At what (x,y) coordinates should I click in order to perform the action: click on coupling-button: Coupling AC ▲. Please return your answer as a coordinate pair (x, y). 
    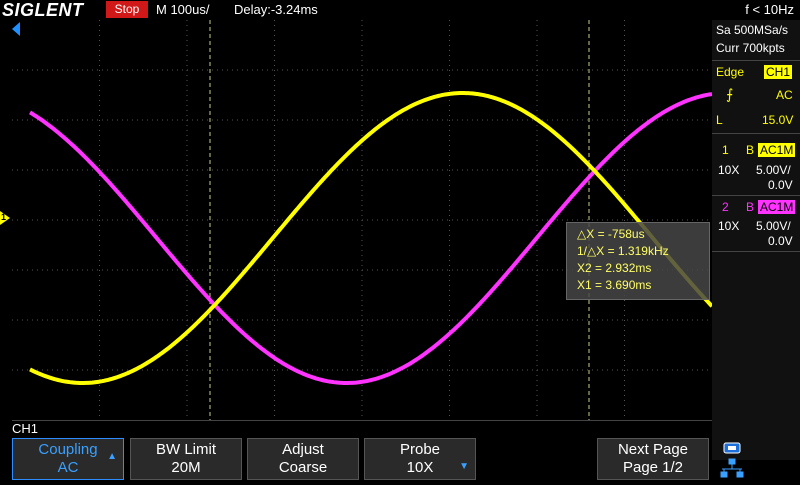
    Looking at the image, I should click on (68, 459).